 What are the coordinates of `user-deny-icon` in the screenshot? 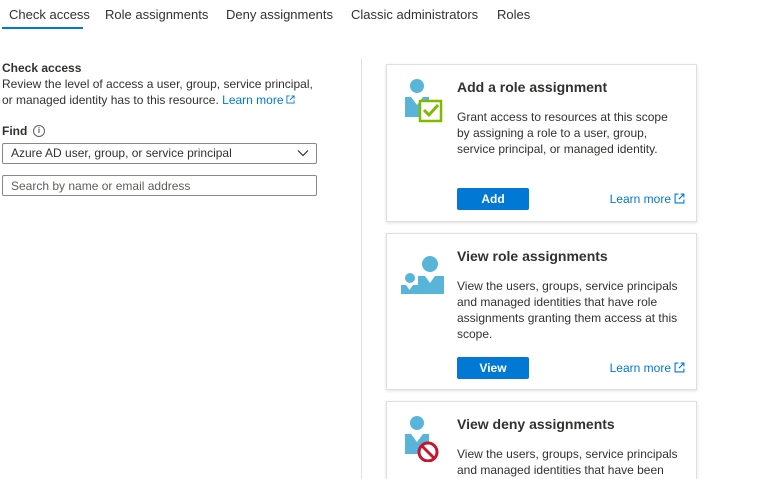 It's located at (422, 439).